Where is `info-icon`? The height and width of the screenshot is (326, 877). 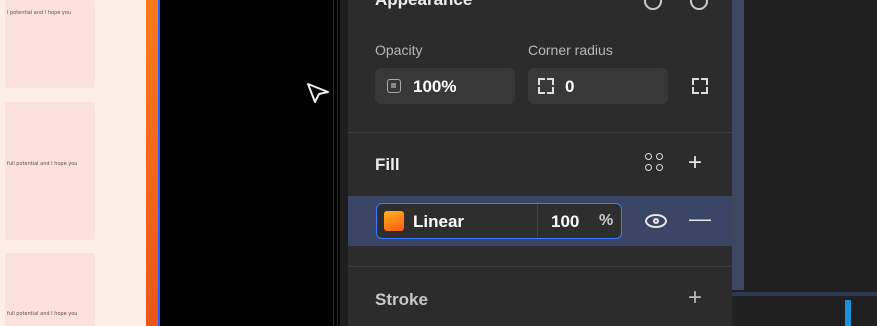
info-icon is located at coordinates (699, 5).